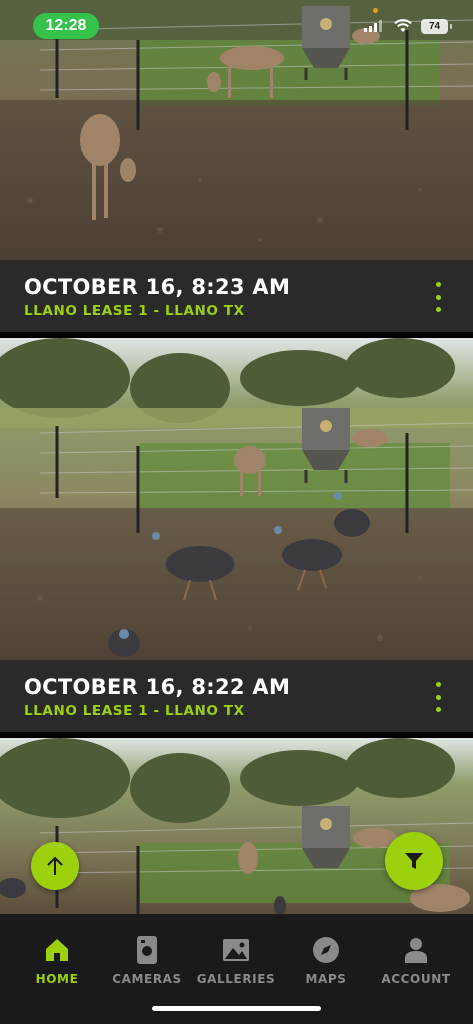 This screenshot has height=1024, width=473. I want to click on nav-galleries: GALLERIES, so click(236, 960).